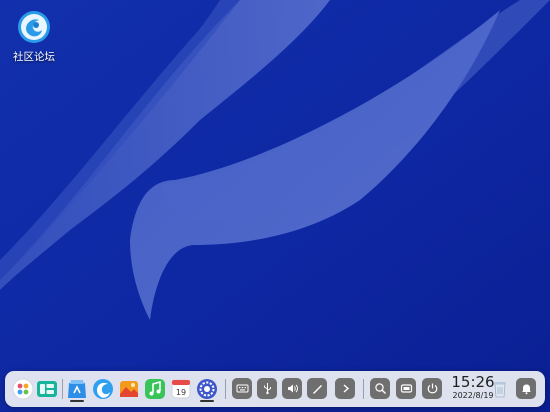  Describe the element at coordinates (34, 27) in the screenshot. I see `deepin-forum-icon` at that location.